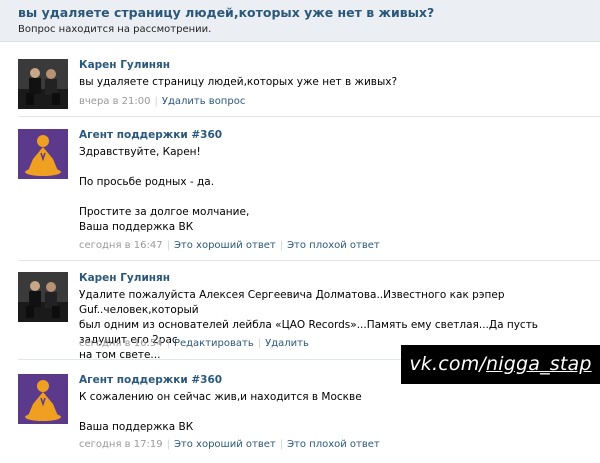 The height and width of the screenshot is (463, 600). What do you see at coordinates (287, 343) in the screenshot?
I see `delete-link: Удалить` at bounding box center [287, 343].